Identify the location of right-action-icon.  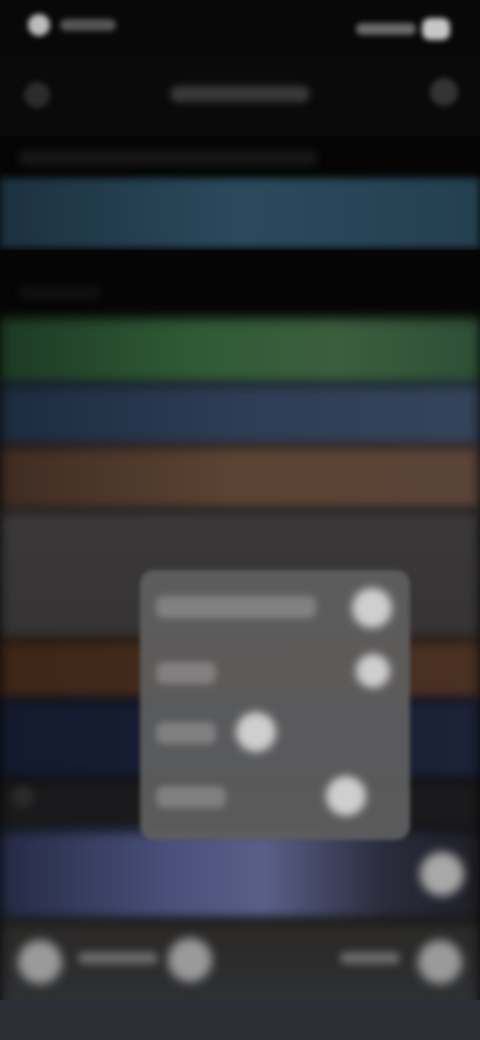
(440, 962).